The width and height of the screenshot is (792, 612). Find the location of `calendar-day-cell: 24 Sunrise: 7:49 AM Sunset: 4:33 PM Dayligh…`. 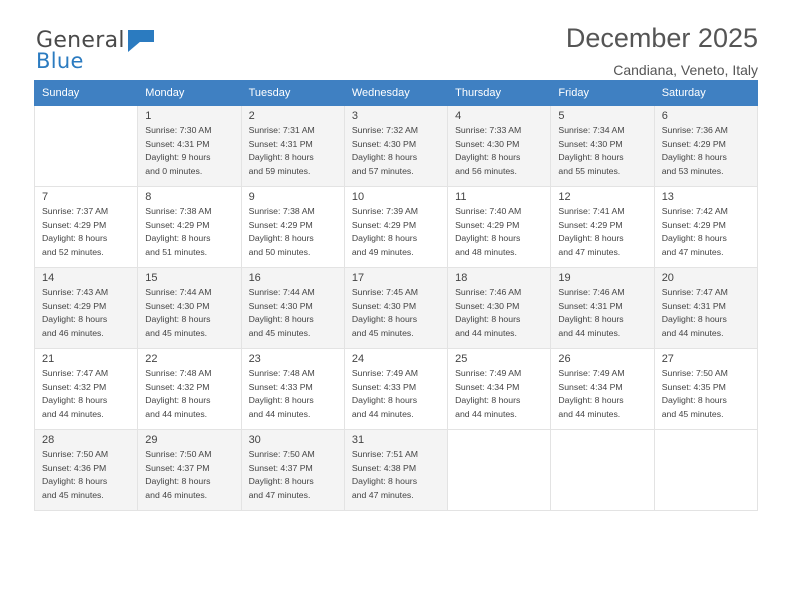

calendar-day-cell: 24 Sunrise: 7:49 AM Sunset: 4:33 PM Dayligh… is located at coordinates (396, 389).